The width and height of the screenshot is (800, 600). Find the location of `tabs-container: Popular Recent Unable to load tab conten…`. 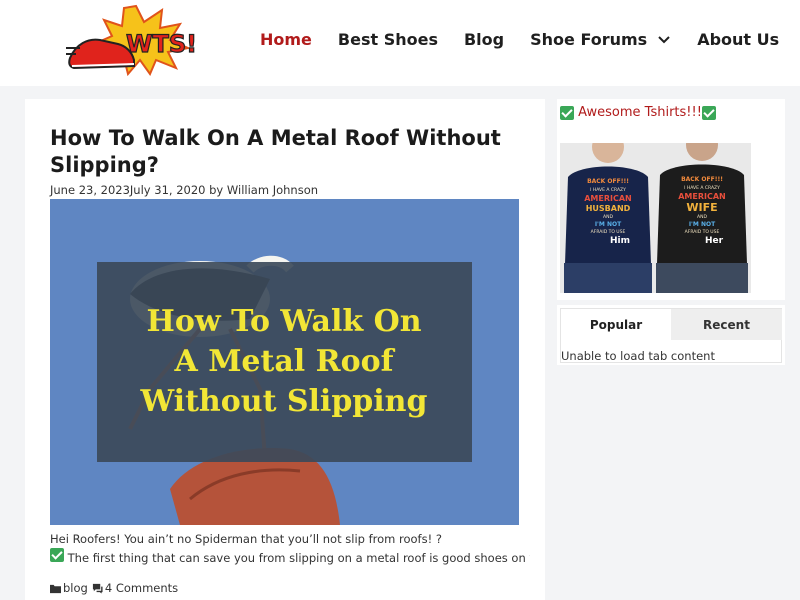

tabs-container: Popular Recent Unable to load tab conten… is located at coordinates (671, 335).